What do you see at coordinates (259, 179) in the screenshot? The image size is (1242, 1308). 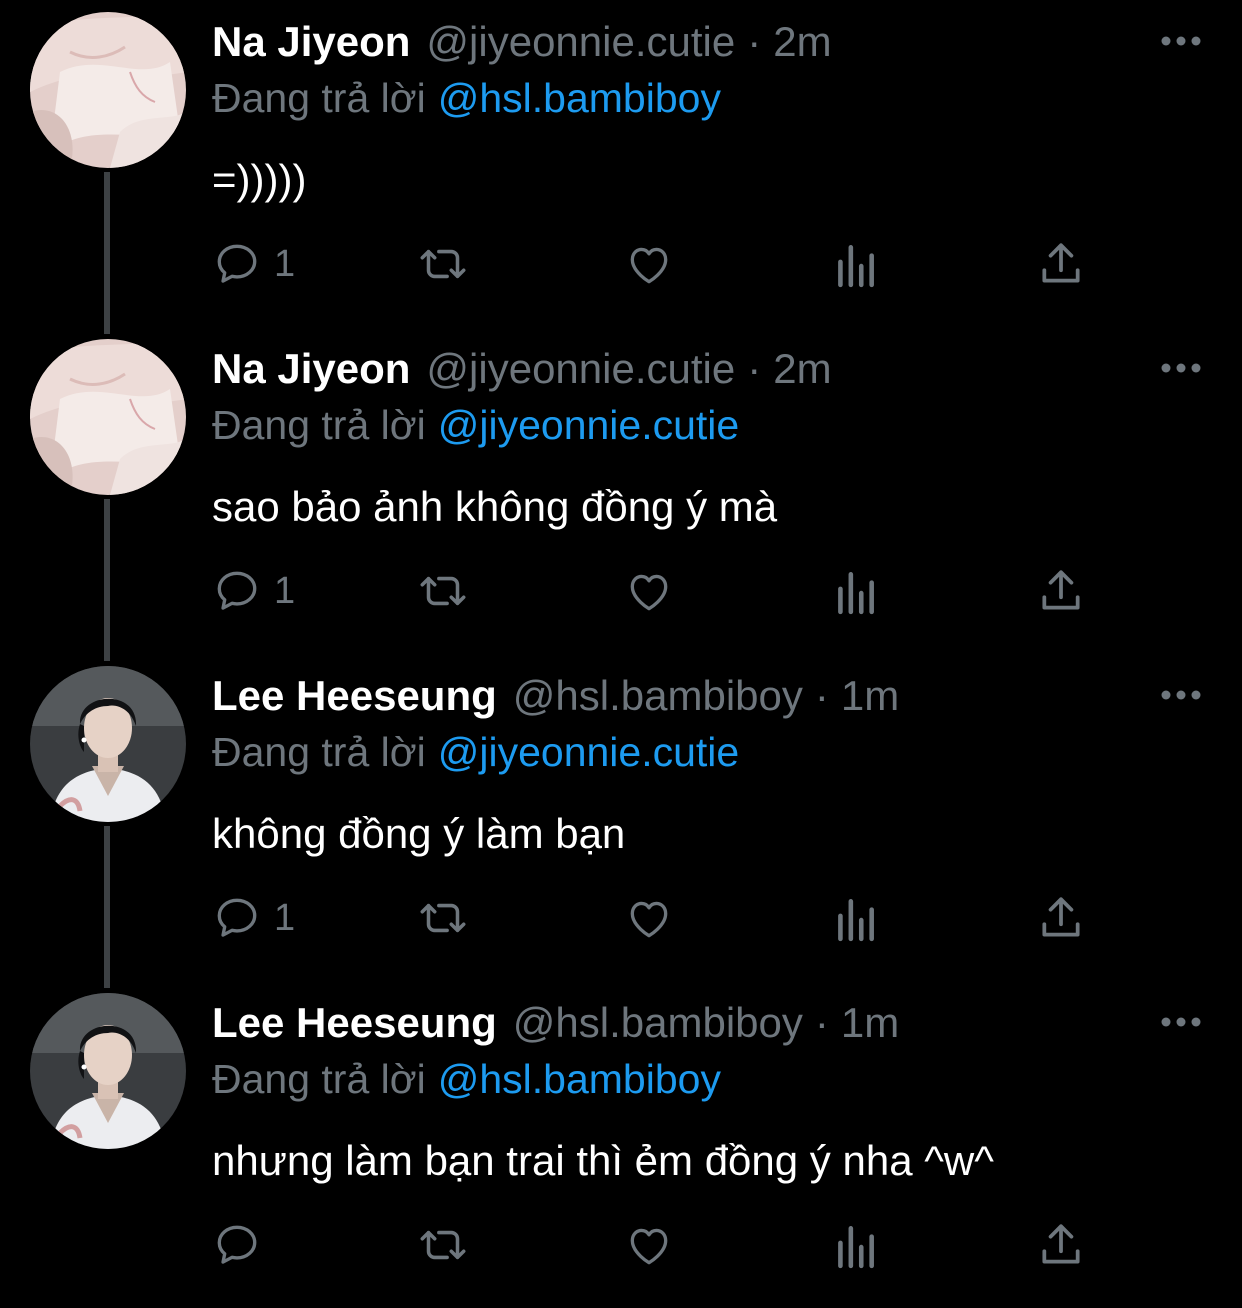 I see `tweet-text: =)))))` at bounding box center [259, 179].